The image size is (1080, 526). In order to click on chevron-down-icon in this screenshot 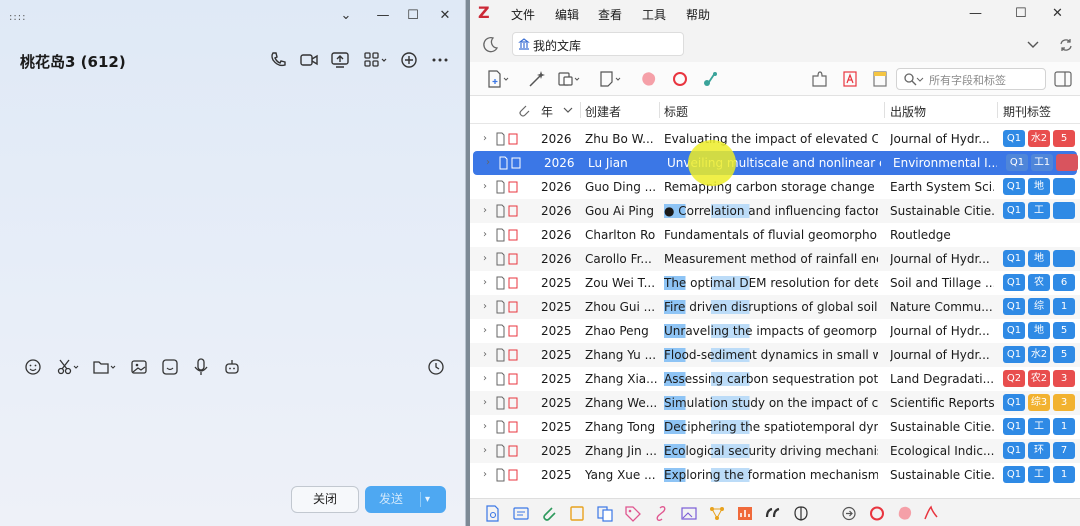, I will do `click(1033, 45)`.